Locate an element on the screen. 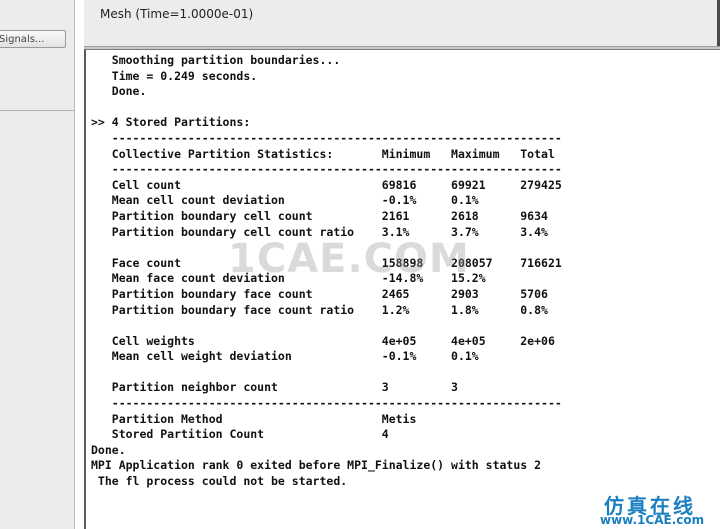 The width and height of the screenshot is (720, 529). console-line: Mean cell weight deviation -0.1% 0.1% is located at coordinates (285, 356).